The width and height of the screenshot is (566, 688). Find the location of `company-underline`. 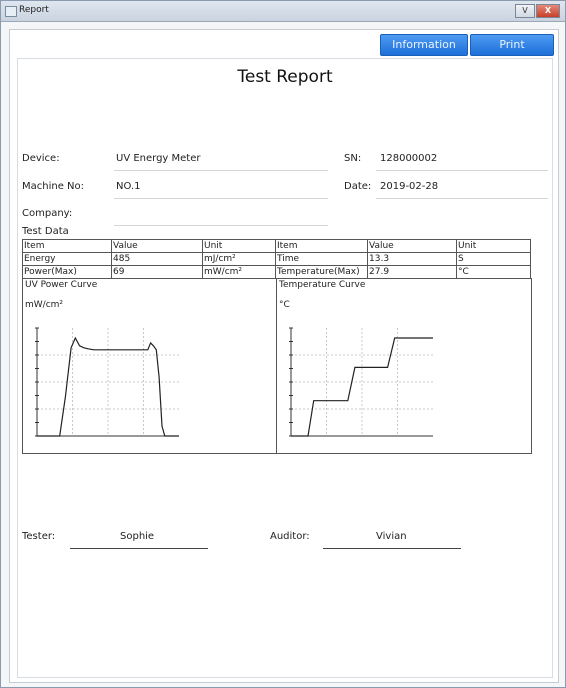

company-underline is located at coordinates (221, 225).